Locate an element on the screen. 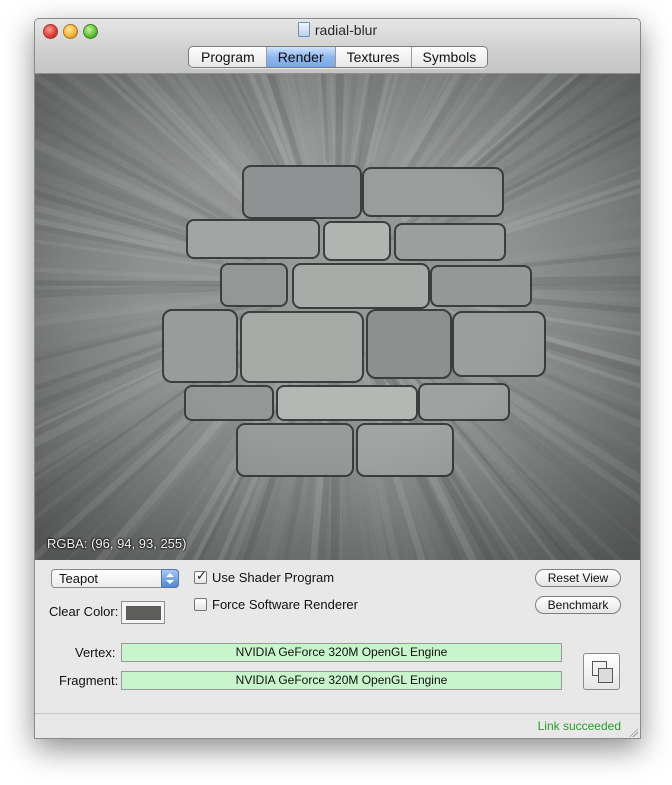  fragment-label: Fragment: is located at coordinates (89, 680).